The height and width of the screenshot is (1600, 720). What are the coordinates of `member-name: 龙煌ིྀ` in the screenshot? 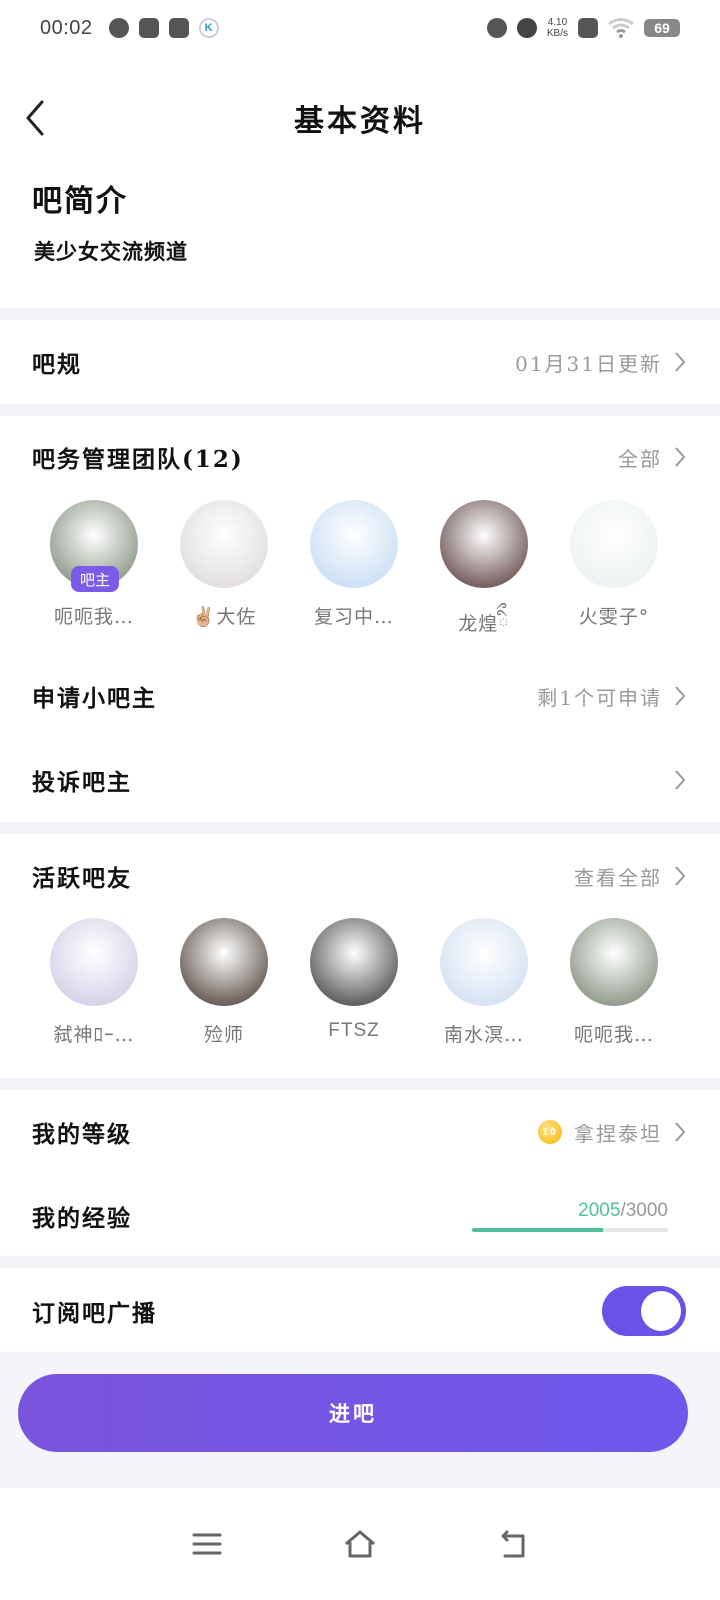 It's located at (484, 624).